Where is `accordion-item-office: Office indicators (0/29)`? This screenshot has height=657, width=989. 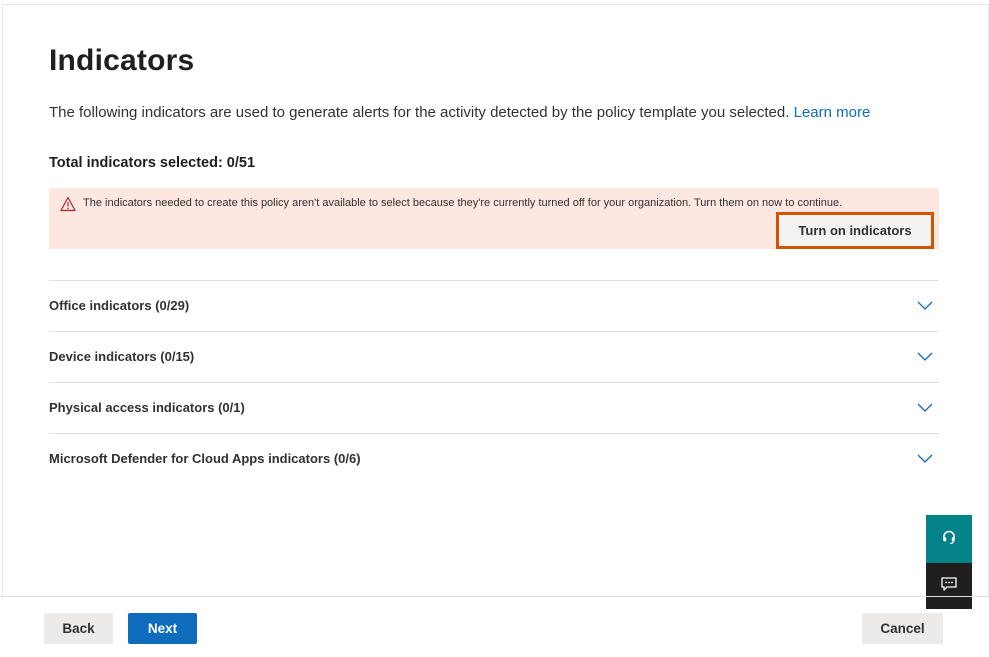 accordion-item-office: Office indicators (0/29) is located at coordinates (494, 305).